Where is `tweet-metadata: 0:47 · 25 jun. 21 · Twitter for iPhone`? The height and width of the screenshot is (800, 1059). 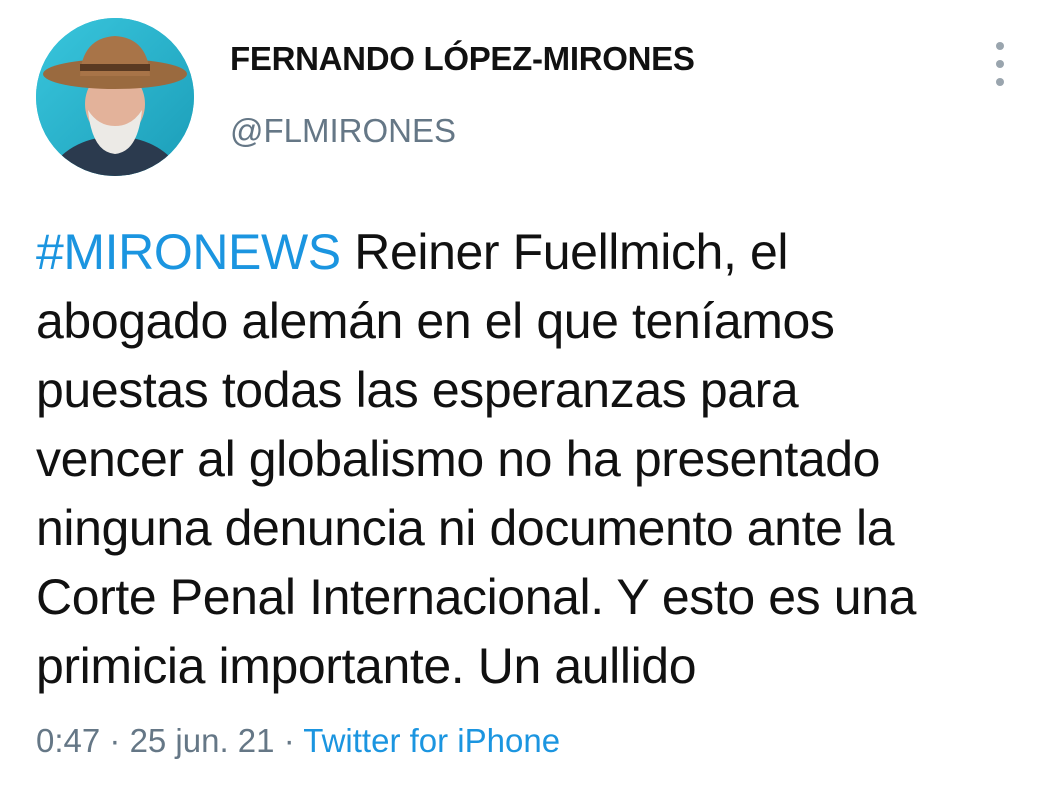 tweet-metadata: 0:47 · 25 jun. 21 · Twitter for iPhone is located at coordinates (298, 741).